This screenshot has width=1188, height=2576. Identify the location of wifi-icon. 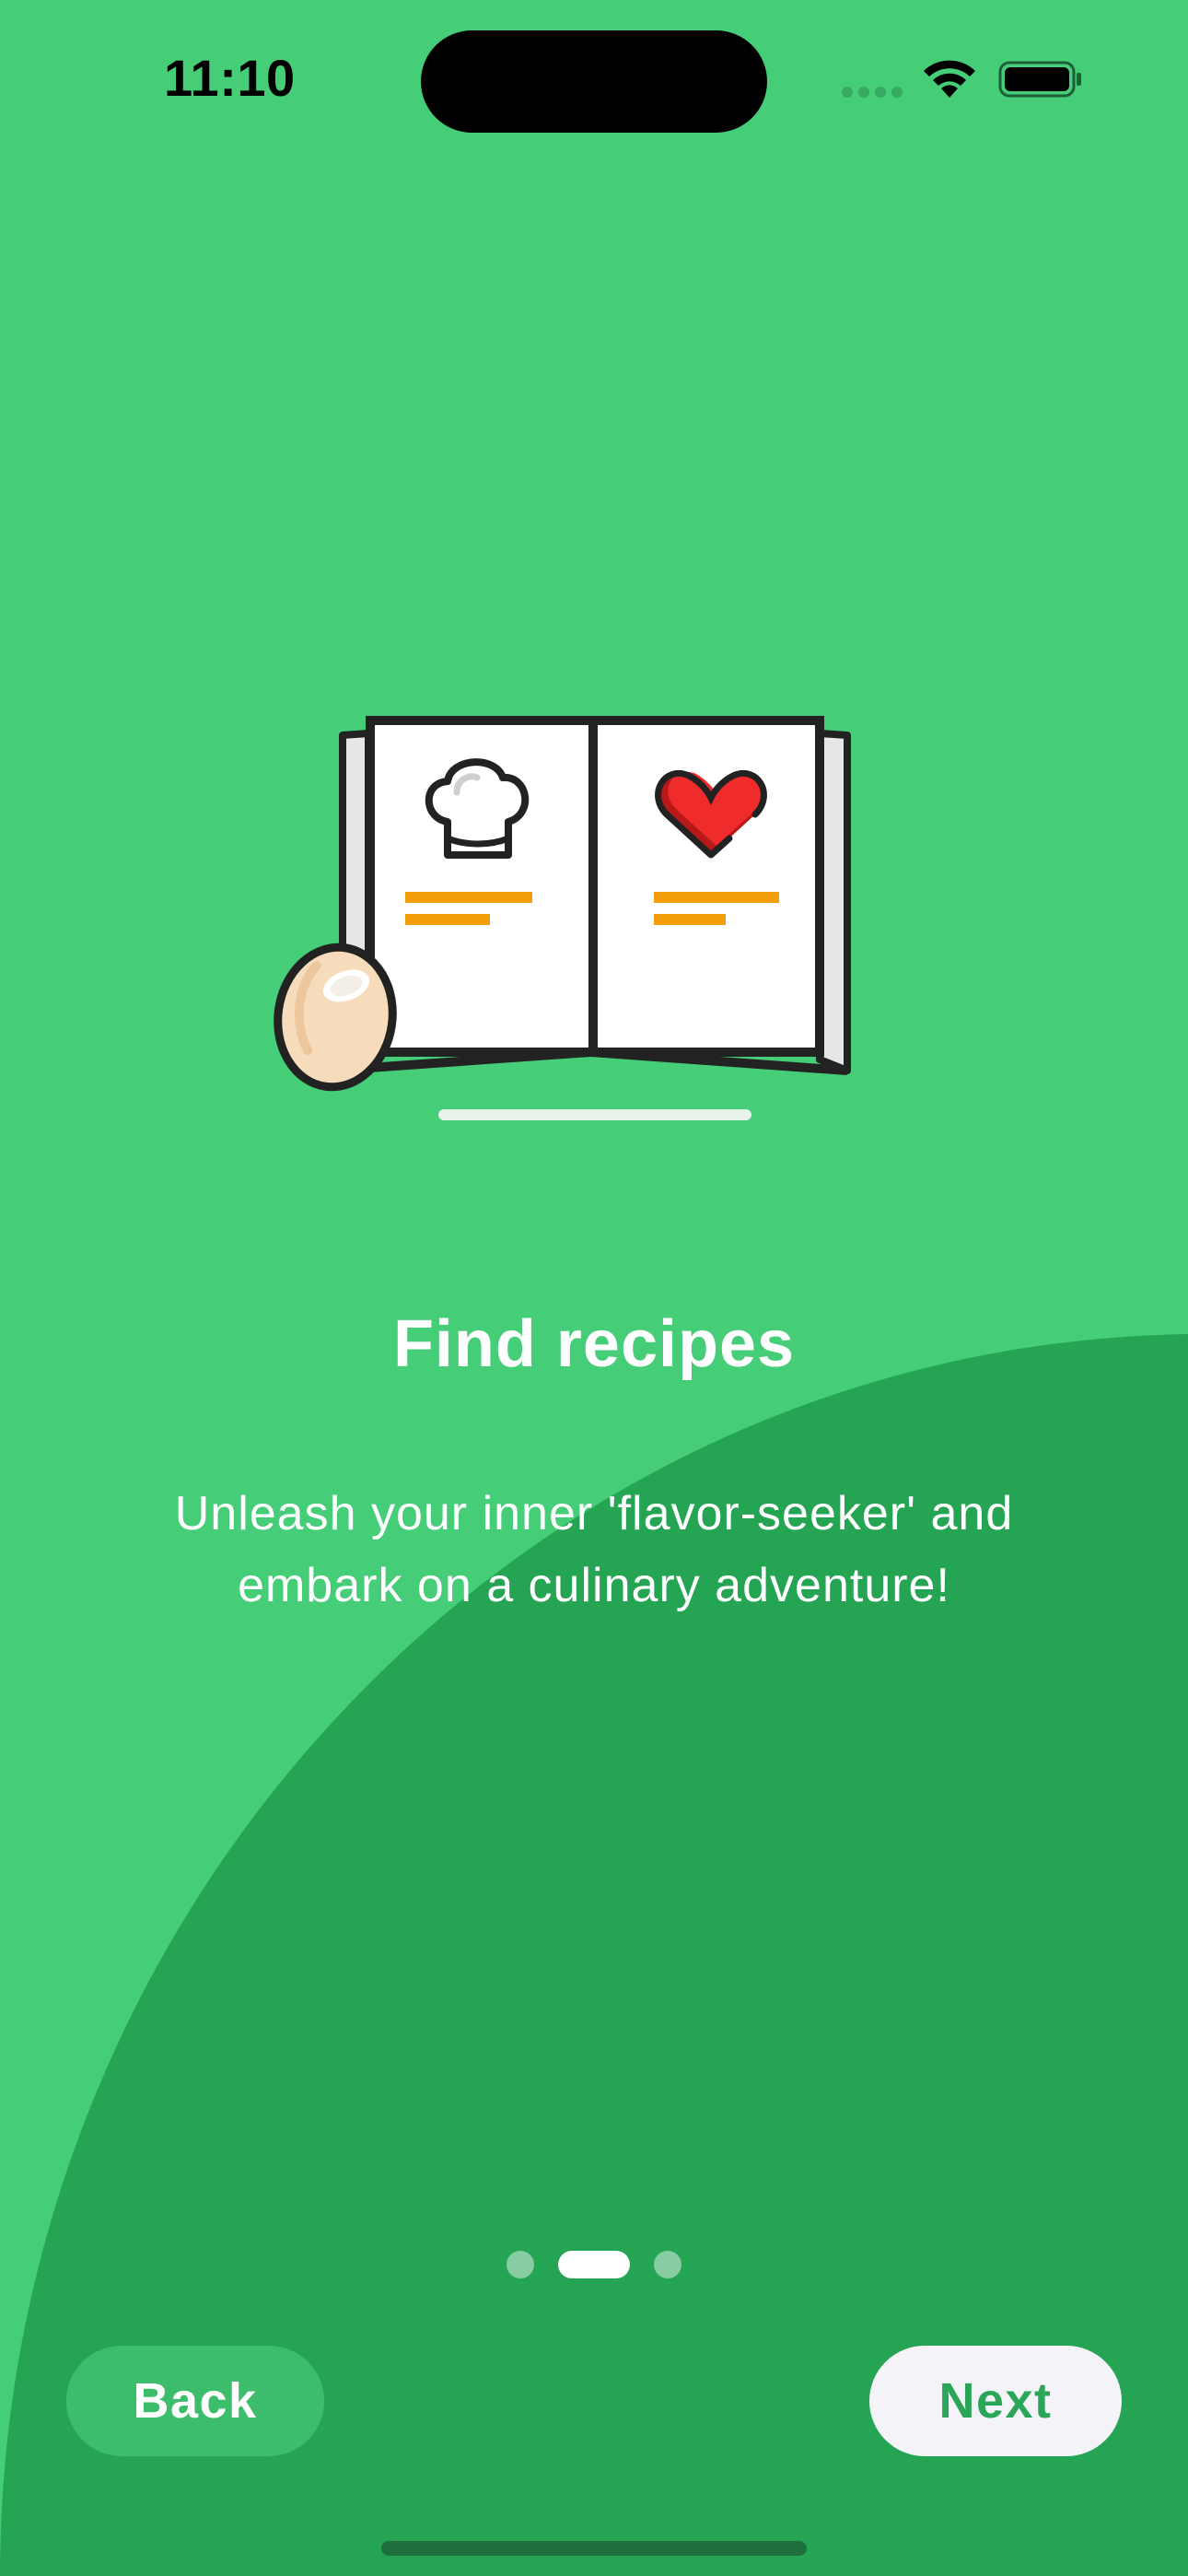
(949, 79).